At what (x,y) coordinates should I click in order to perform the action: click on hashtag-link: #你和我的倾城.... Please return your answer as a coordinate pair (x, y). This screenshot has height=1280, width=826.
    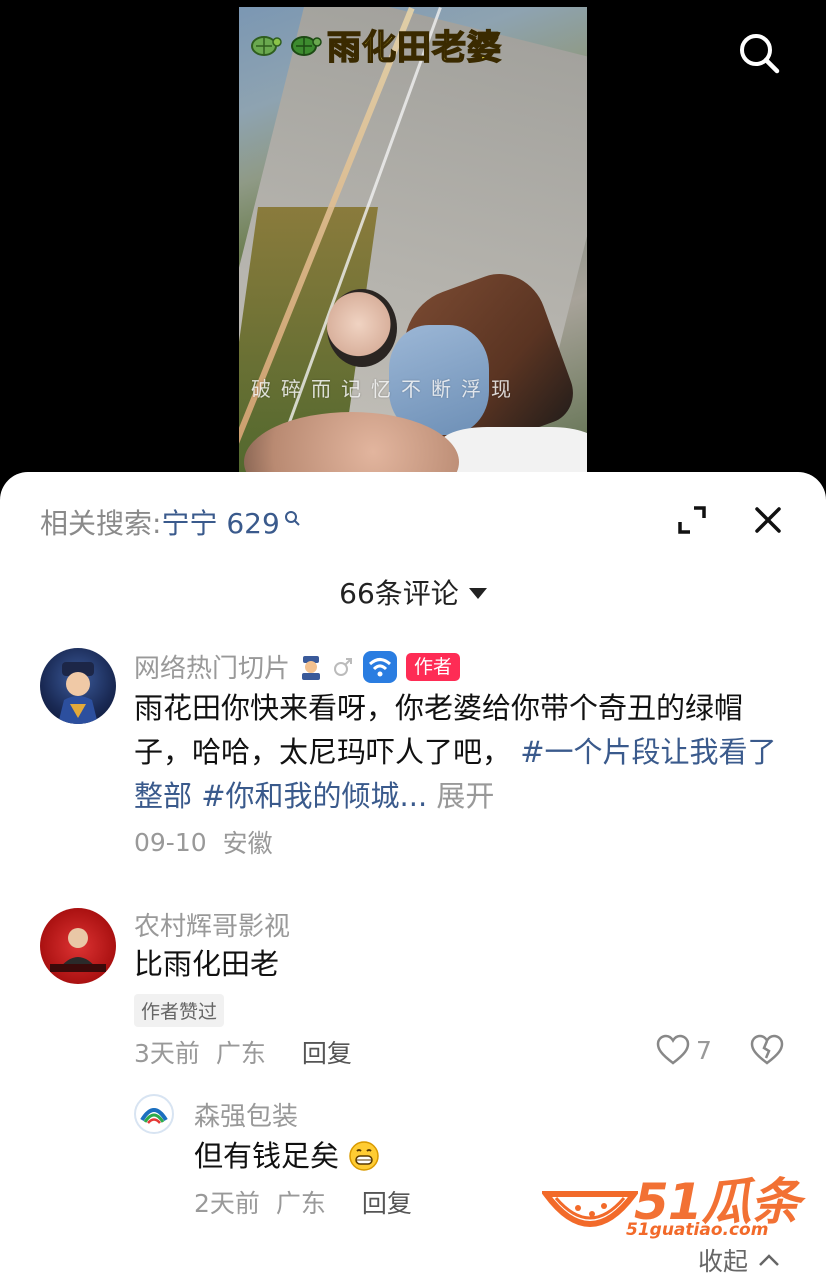
    Looking at the image, I should click on (314, 796).